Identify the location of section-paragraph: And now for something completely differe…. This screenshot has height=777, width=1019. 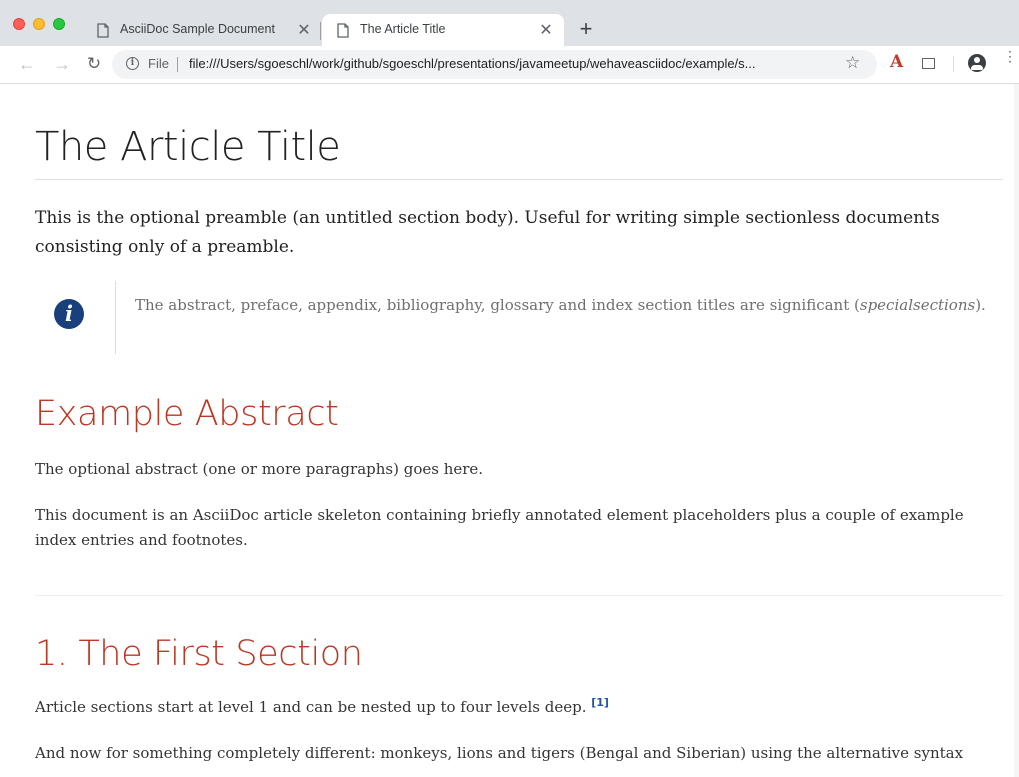
(499, 753).